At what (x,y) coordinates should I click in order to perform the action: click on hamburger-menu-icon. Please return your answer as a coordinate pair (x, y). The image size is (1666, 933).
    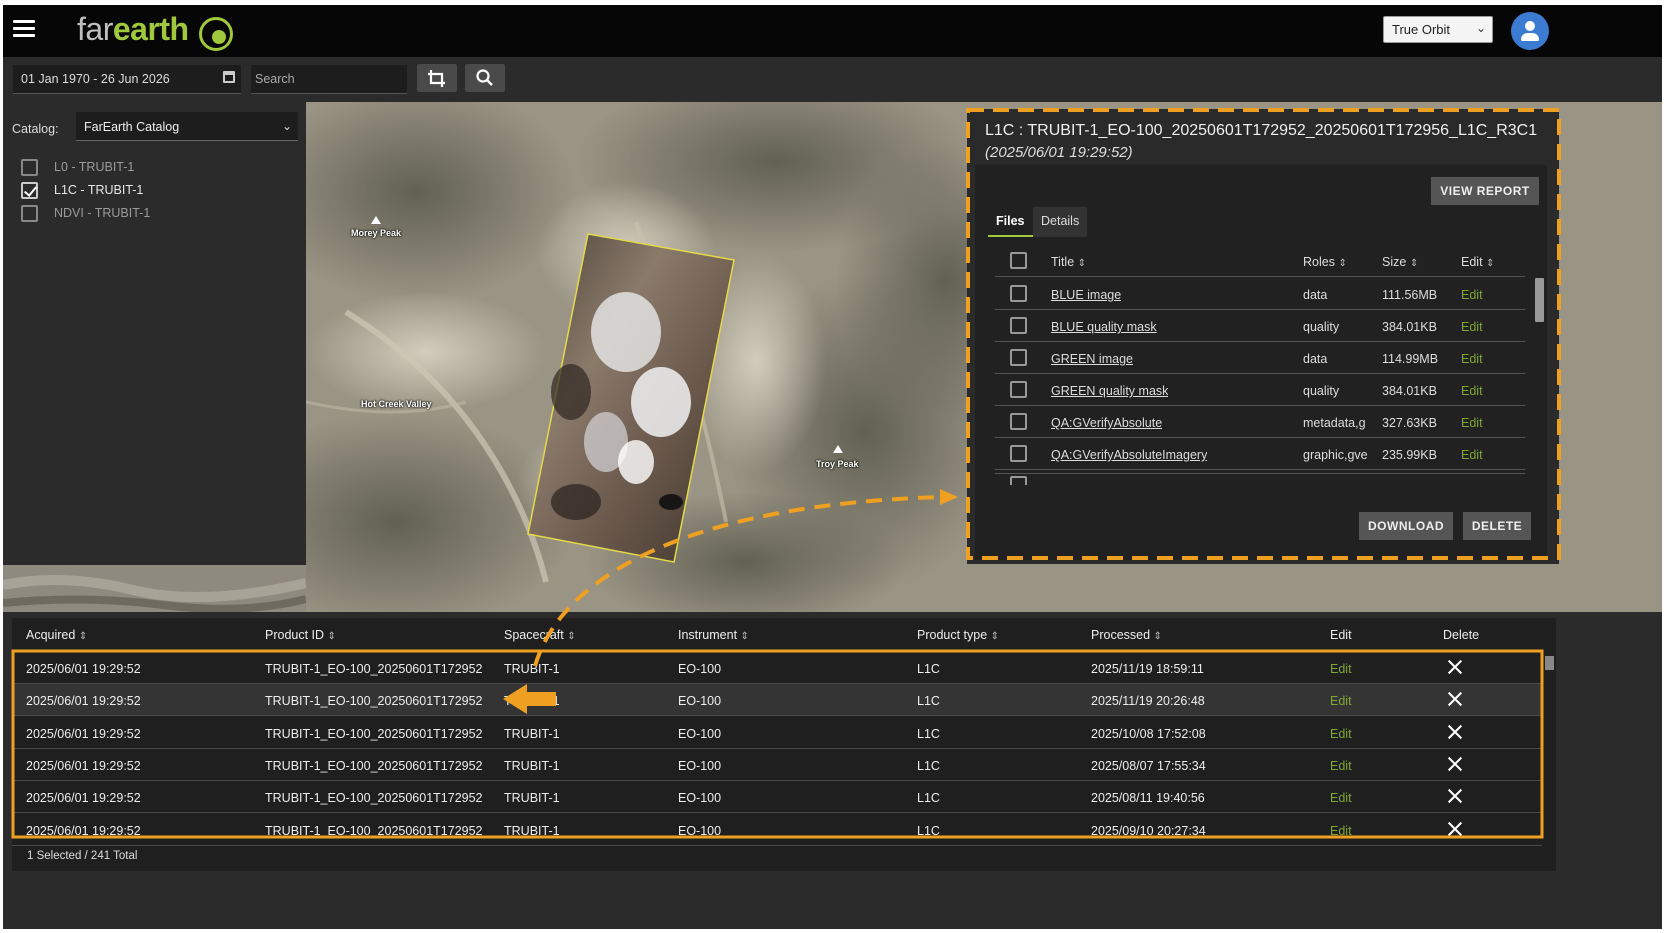
    Looking at the image, I should click on (24, 30).